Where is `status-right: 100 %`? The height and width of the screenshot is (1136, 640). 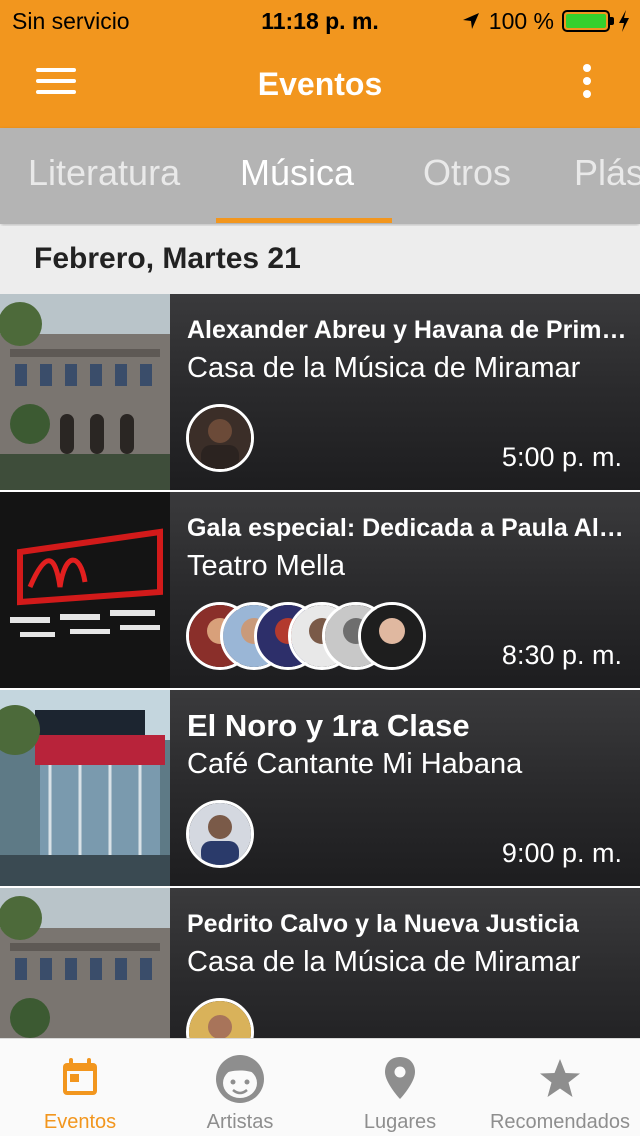 status-right: 100 % is located at coordinates (545, 21).